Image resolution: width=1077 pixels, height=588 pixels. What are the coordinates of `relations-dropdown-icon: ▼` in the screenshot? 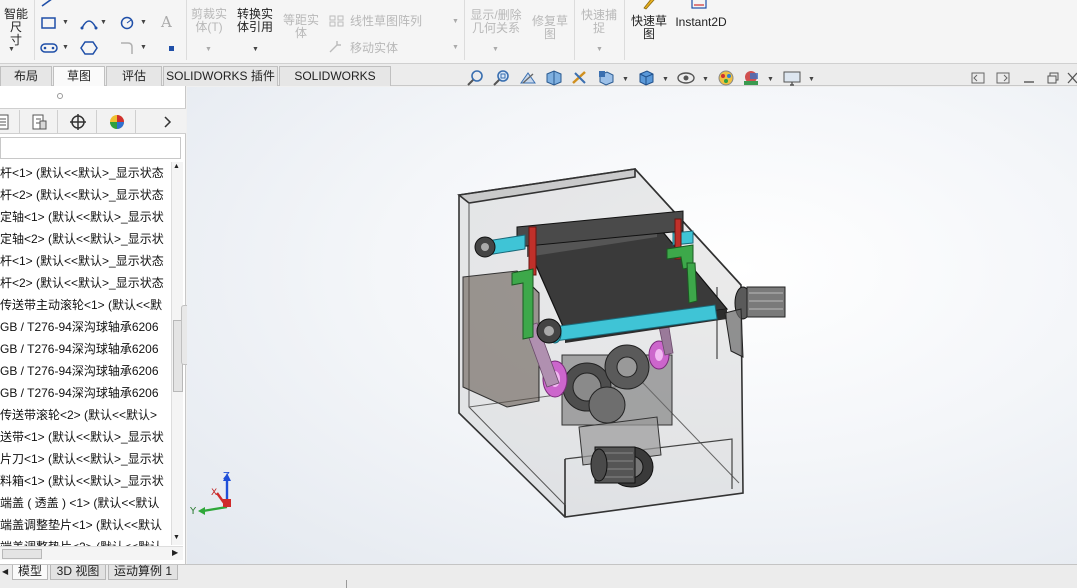 It's located at (495, 49).